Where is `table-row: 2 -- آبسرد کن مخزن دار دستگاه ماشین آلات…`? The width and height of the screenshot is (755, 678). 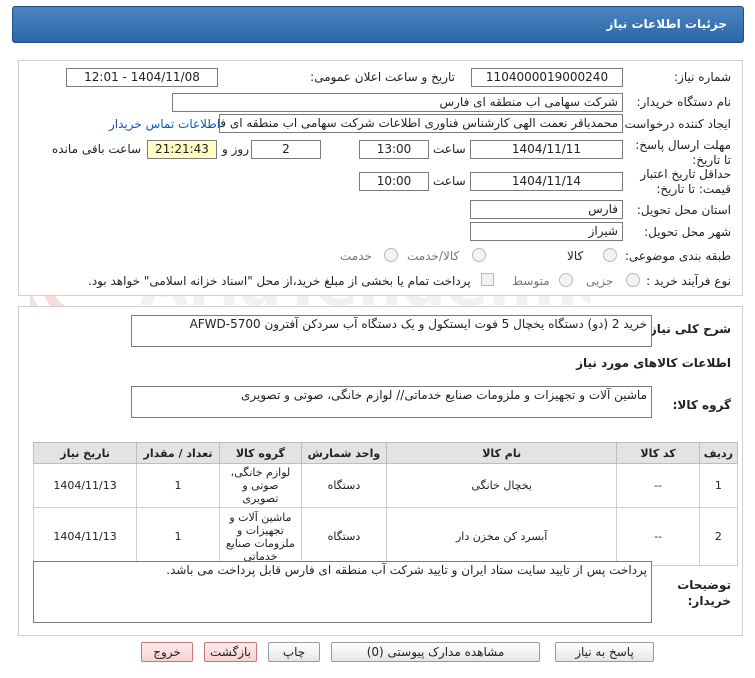 table-row: 2 -- آبسرد کن مخزن دار دستگاه ماشین آلات… is located at coordinates (385, 536).